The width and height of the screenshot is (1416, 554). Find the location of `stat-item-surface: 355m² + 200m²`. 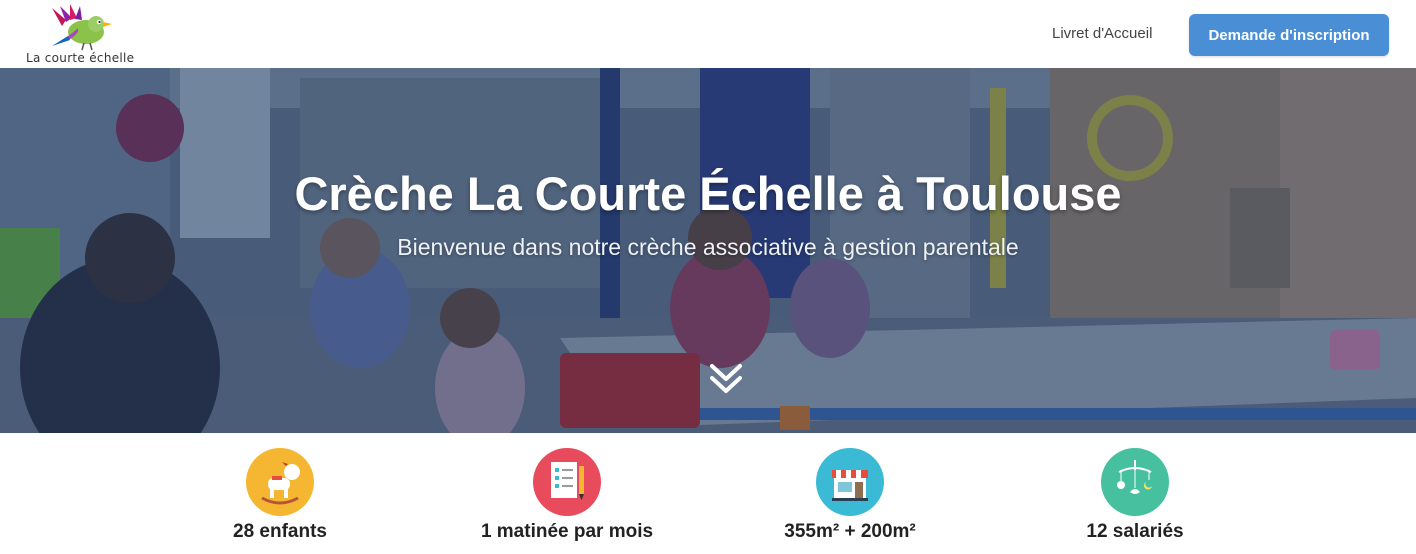

stat-item-surface: 355m² + 200m² is located at coordinates (850, 493).